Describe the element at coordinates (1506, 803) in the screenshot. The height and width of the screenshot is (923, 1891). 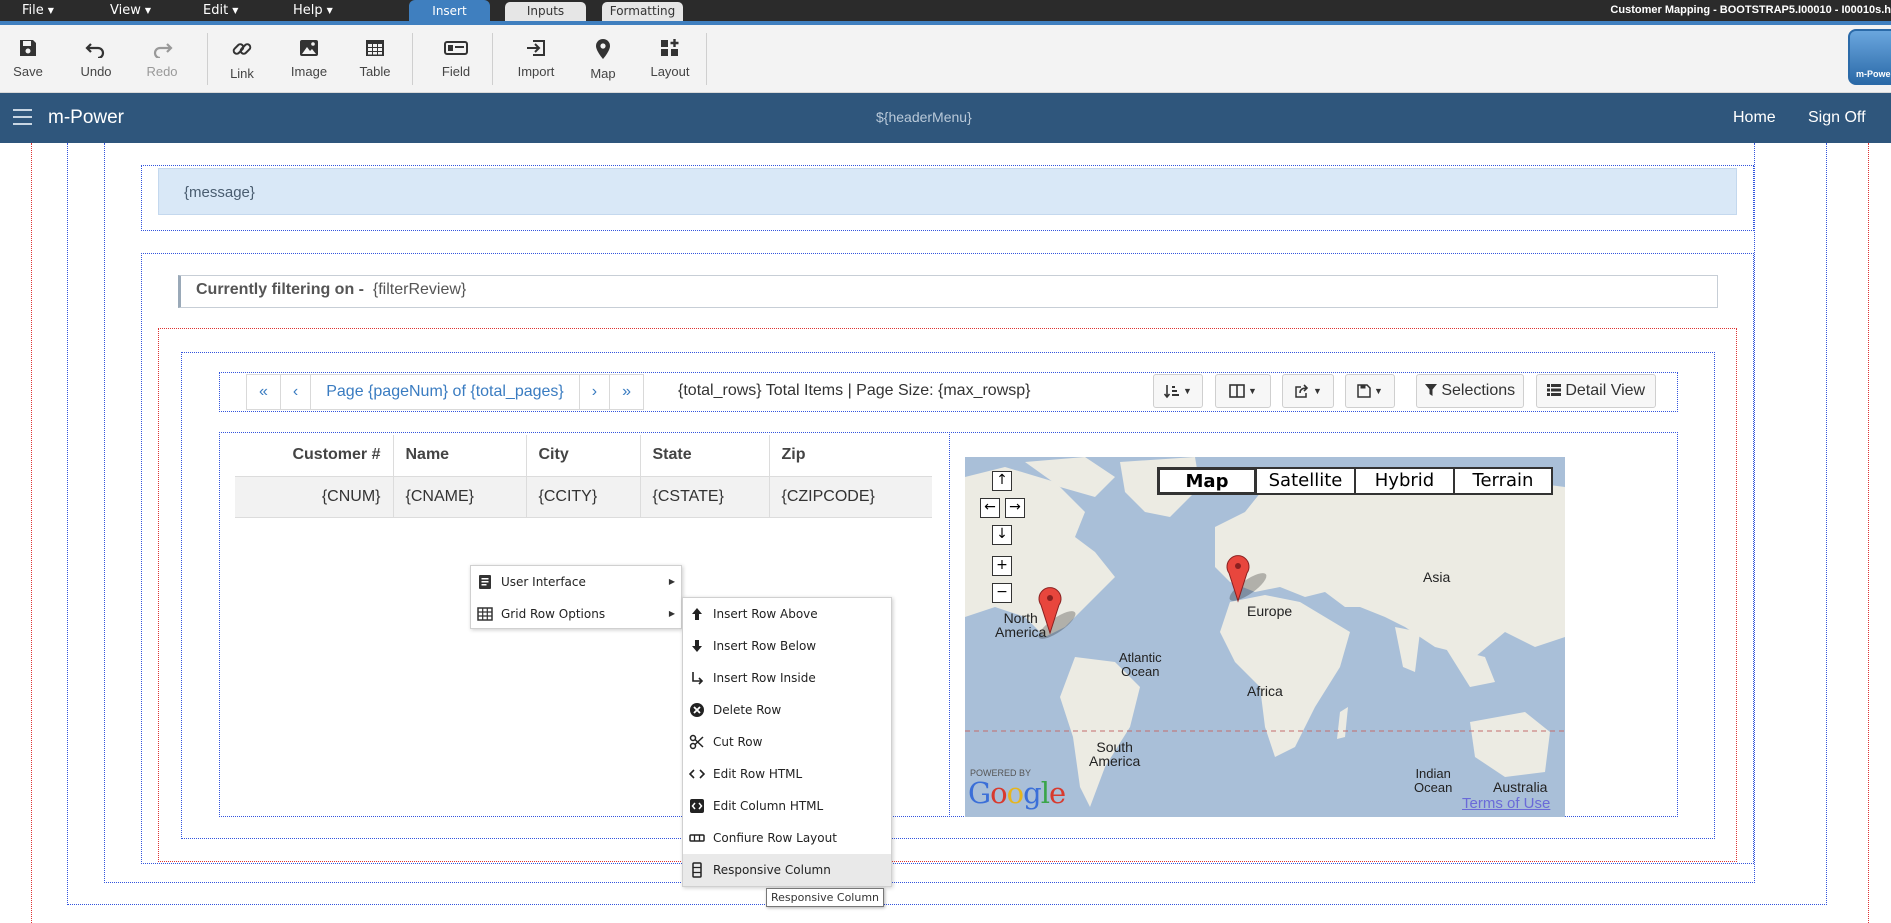
I see `terms-of-use-link: Terms of Use` at that location.